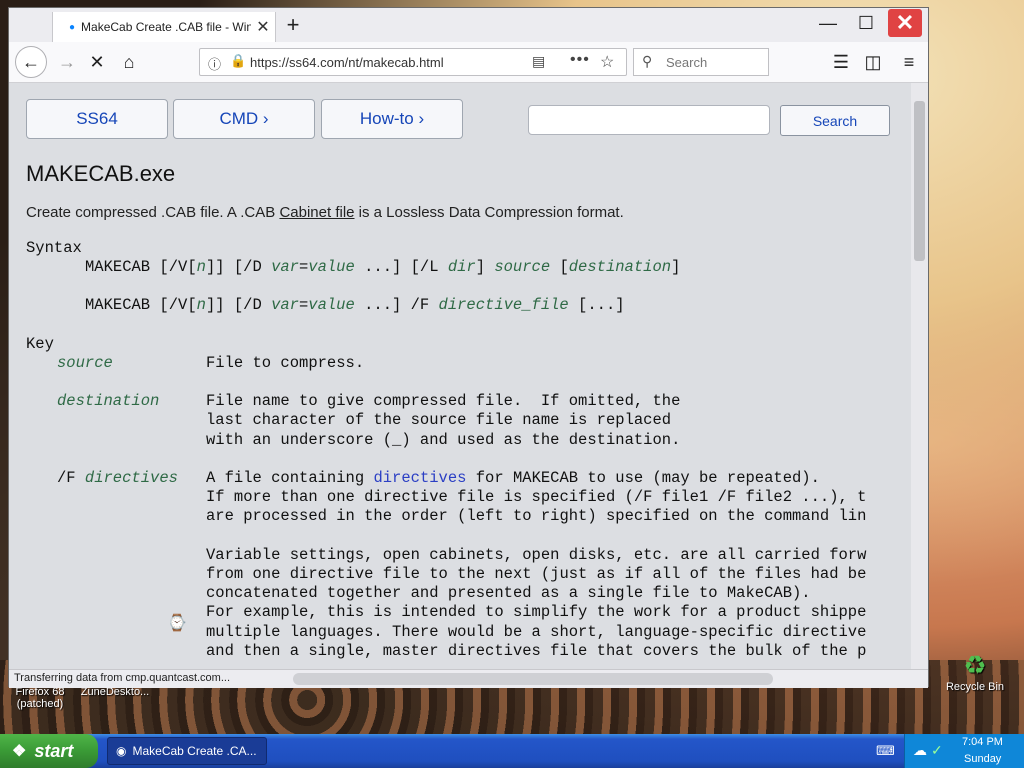 The height and width of the screenshot is (768, 1024). I want to click on vertical-scrollbar, so click(919, 376).